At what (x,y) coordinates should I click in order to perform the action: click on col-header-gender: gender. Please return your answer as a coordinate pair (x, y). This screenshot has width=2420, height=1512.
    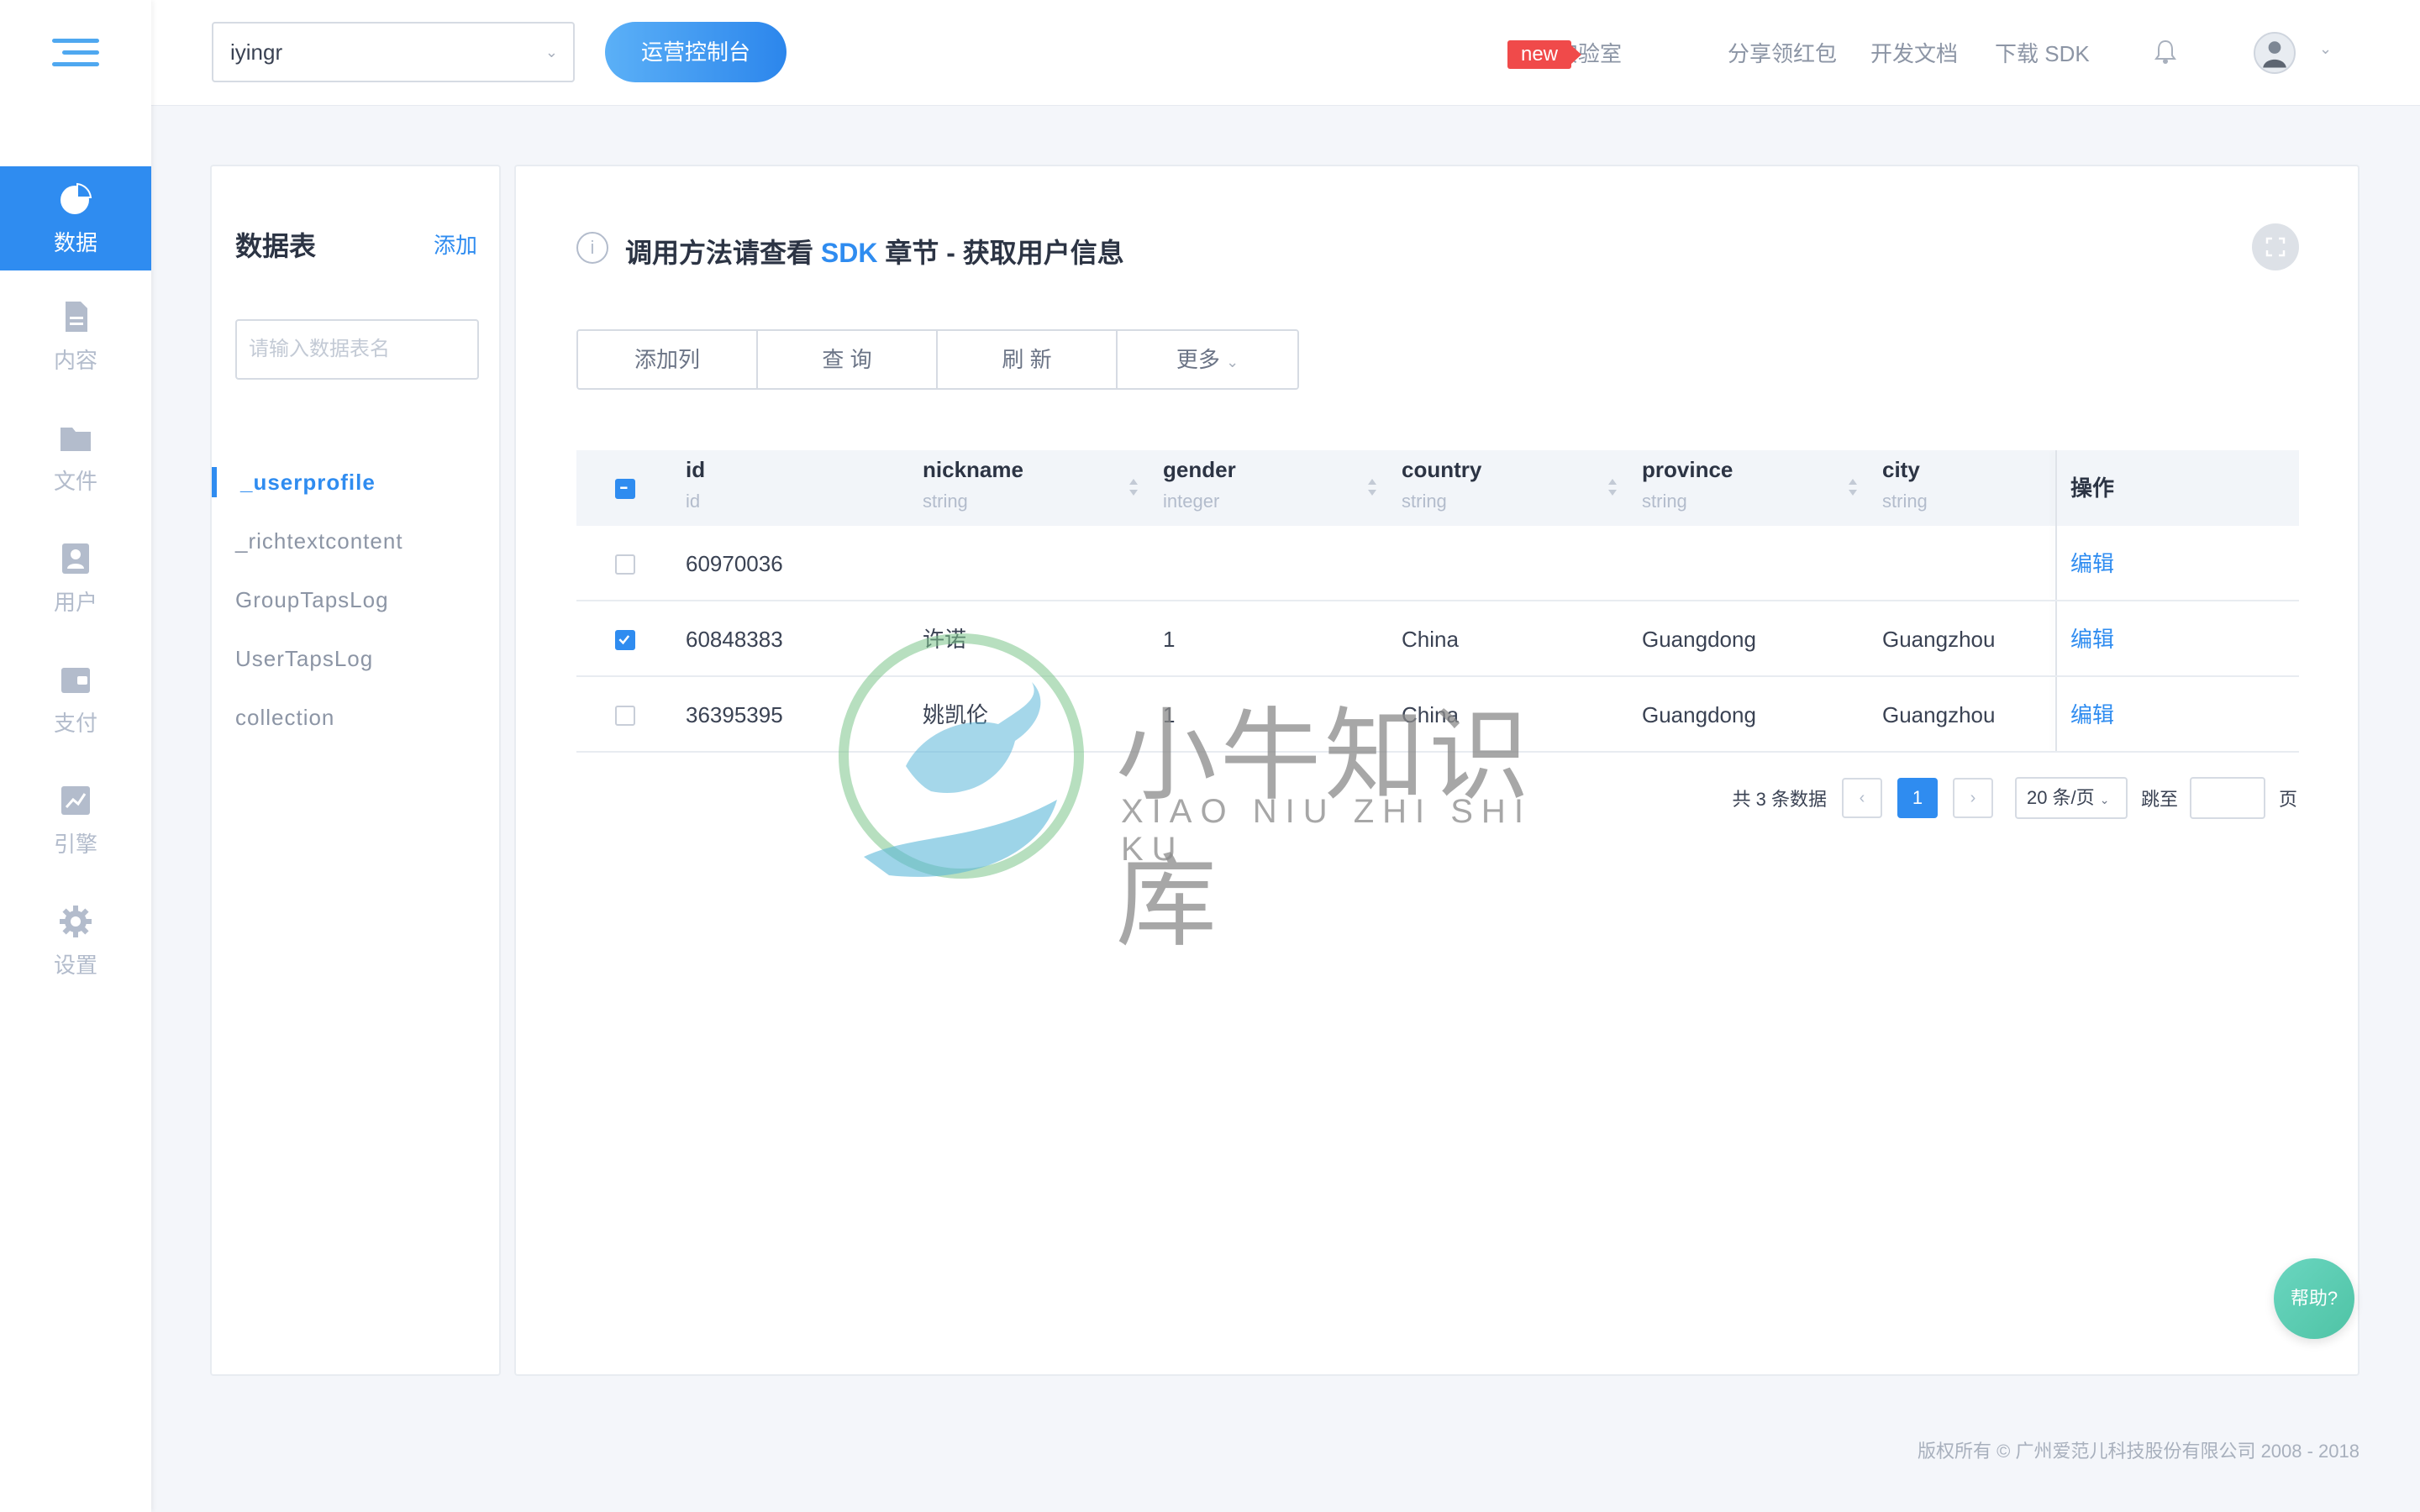
    Looking at the image, I should click on (1199, 470).